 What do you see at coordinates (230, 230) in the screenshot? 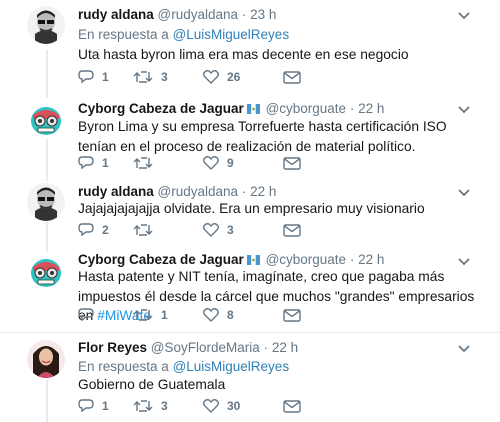
I see `like-count: 3` at bounding box center [230, 230].